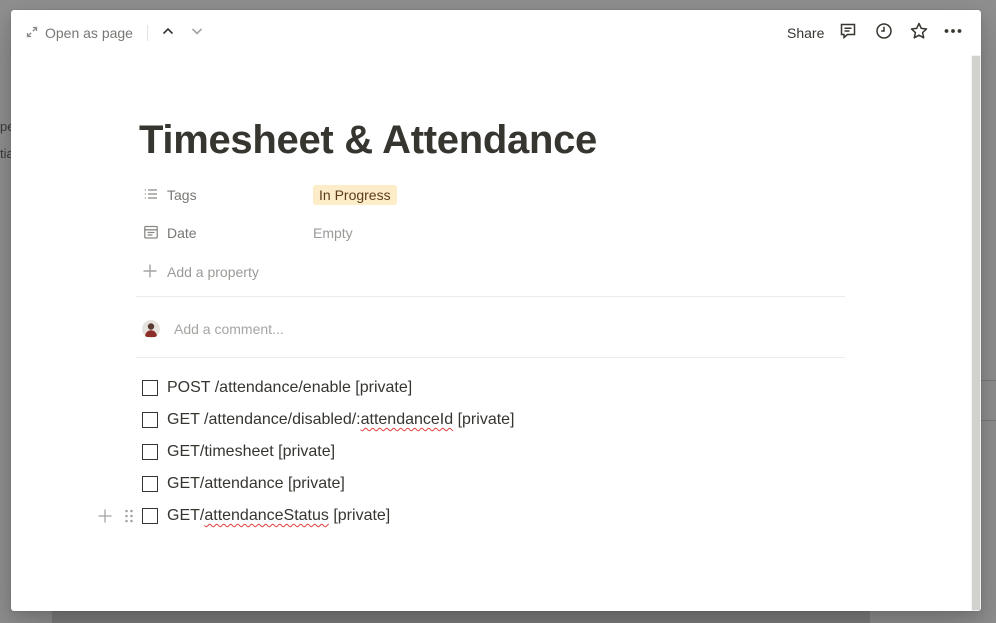  I want to click on background-bottom-bar, so click(461, 617).